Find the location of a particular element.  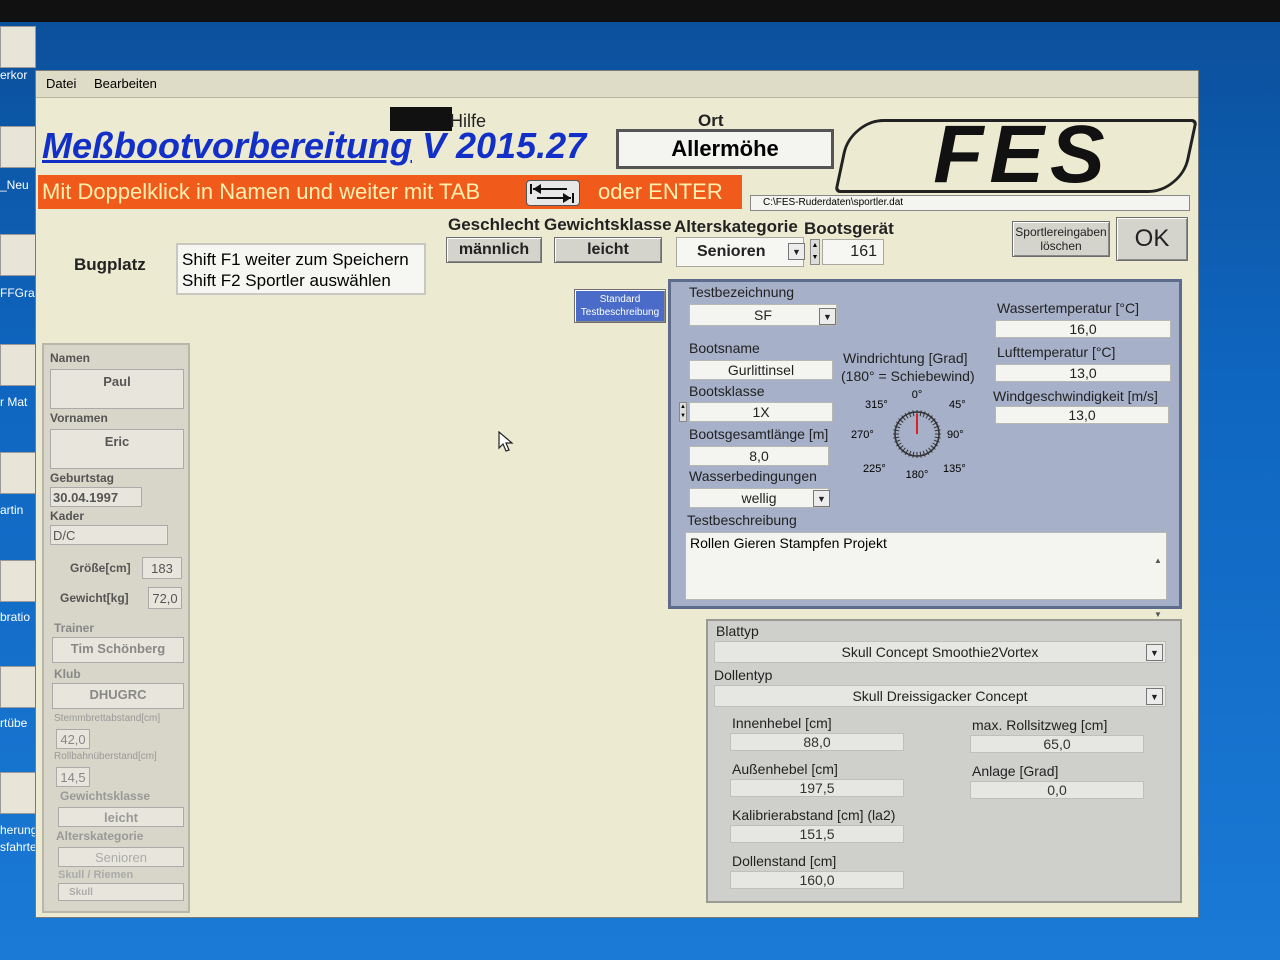

skull-label: Skull / Riemen is located at coordinates (96, 875).